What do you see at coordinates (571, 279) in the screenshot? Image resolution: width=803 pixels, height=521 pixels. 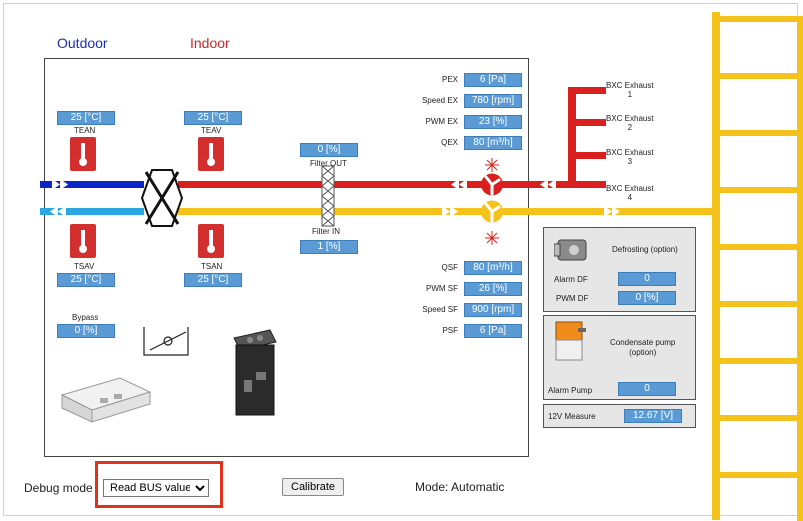 I see `alarm-df-label: Alarm DF` at bounding box center [571, 279].